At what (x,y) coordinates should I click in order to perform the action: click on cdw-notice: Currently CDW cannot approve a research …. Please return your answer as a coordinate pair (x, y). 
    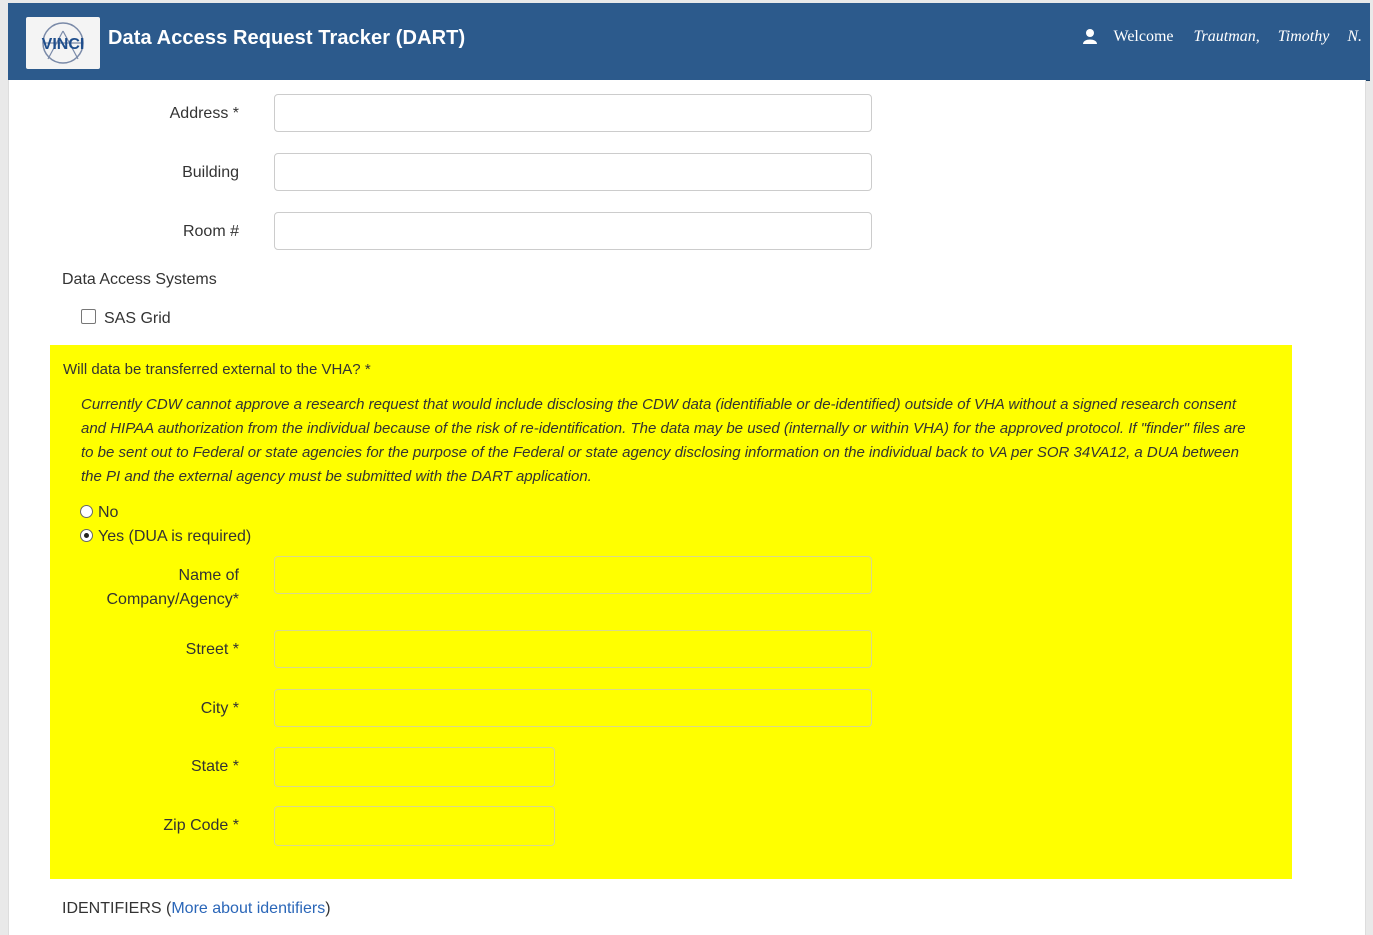
    Looking at the image, I should click on (663, 440).